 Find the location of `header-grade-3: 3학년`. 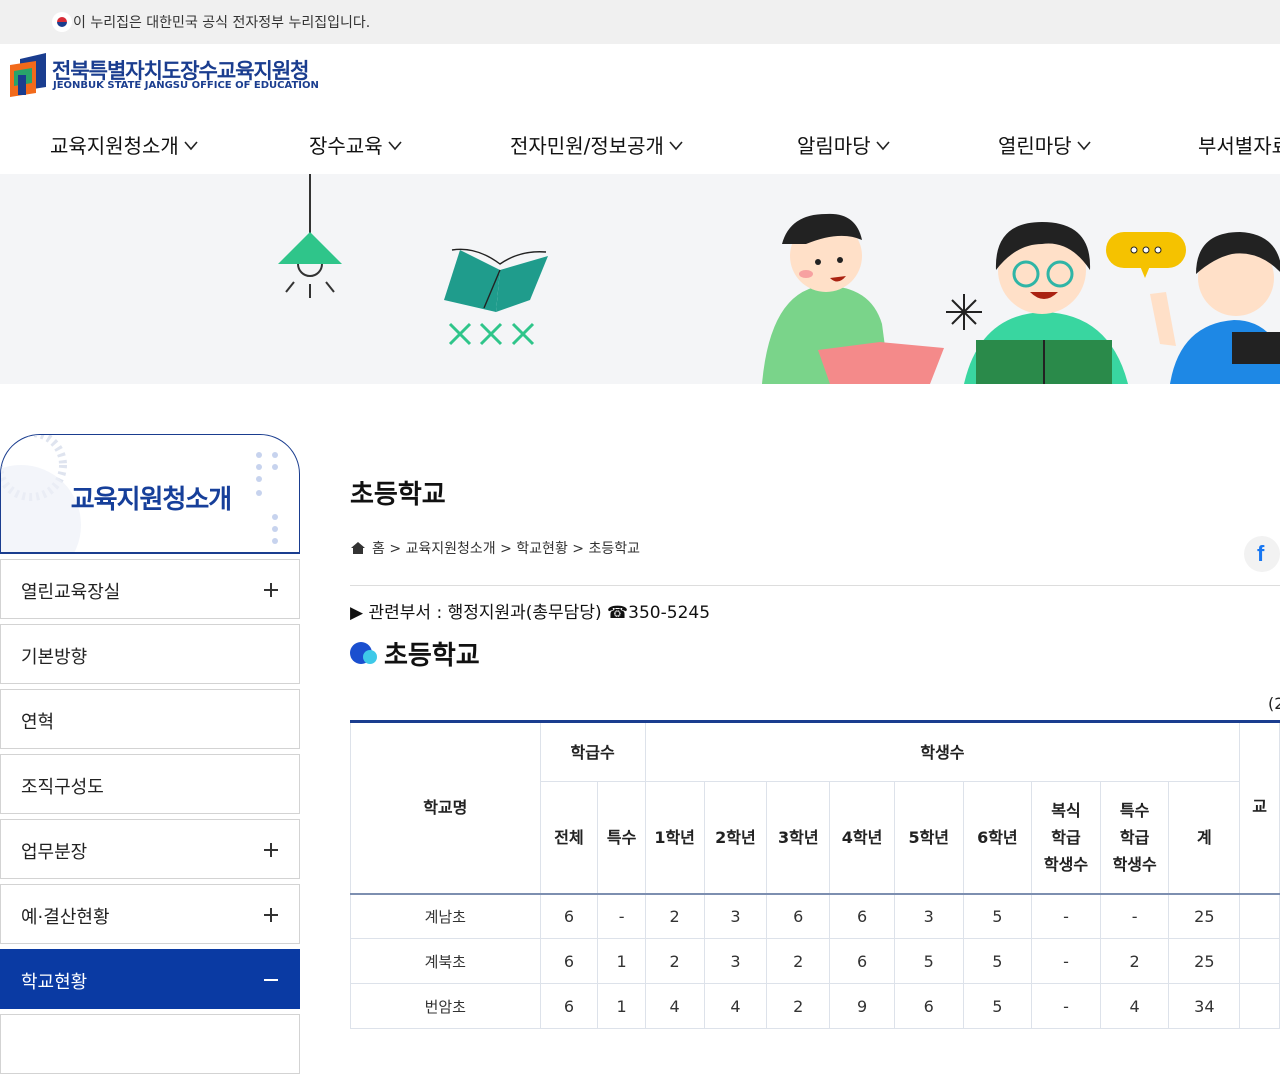

header-grade-3: 3학년 is located at coordinates (798, 838).